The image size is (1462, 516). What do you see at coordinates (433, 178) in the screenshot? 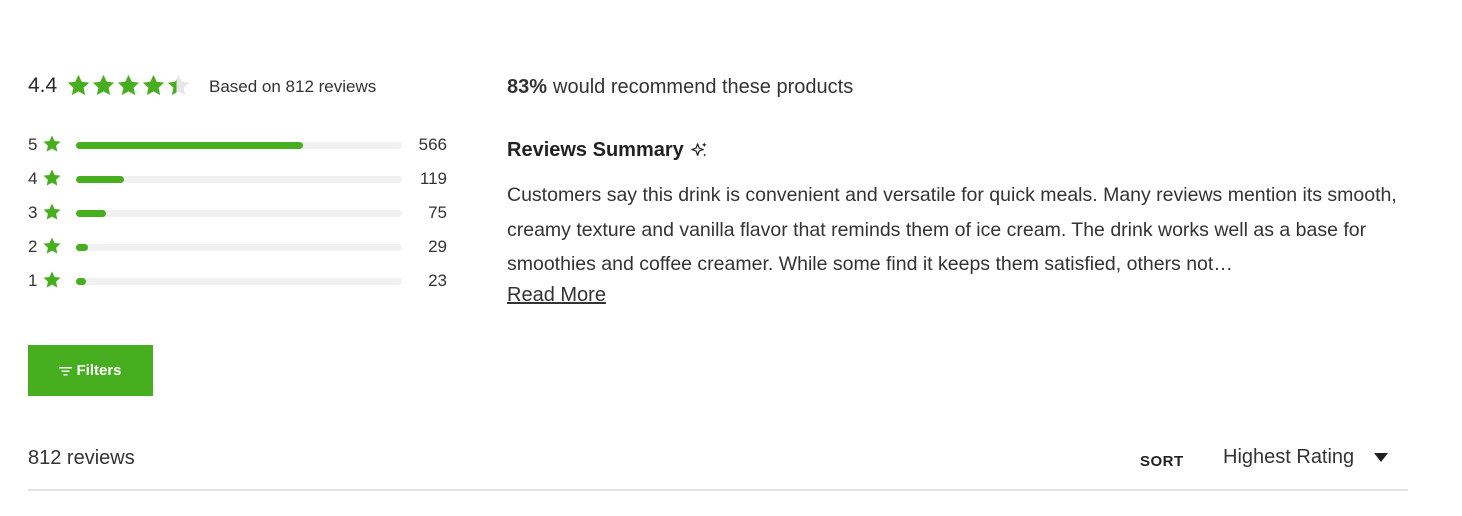
I see `histogram-count: 119` at bounding box center [433, 178].